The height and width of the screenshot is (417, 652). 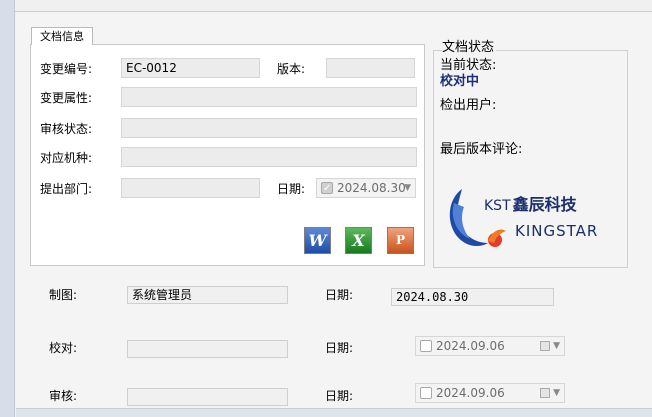 What do you see at coordinates (62, 36) in the screenshot?
I see `tab-document-info: 文档信息` at bounding box center [62, 36].